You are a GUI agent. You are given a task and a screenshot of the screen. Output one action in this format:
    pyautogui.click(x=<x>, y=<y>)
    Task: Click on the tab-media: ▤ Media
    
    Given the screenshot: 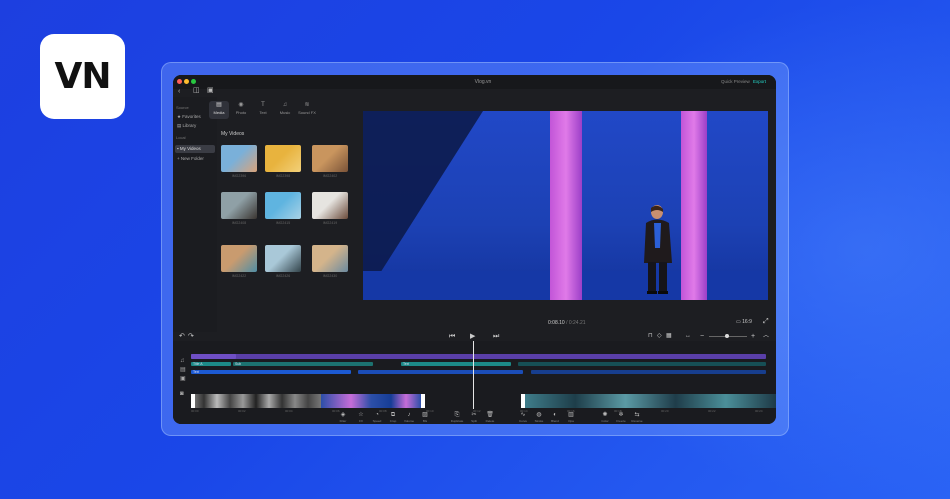 What is the action you would take?
    pyautogui.click(x=219, y=110)
    